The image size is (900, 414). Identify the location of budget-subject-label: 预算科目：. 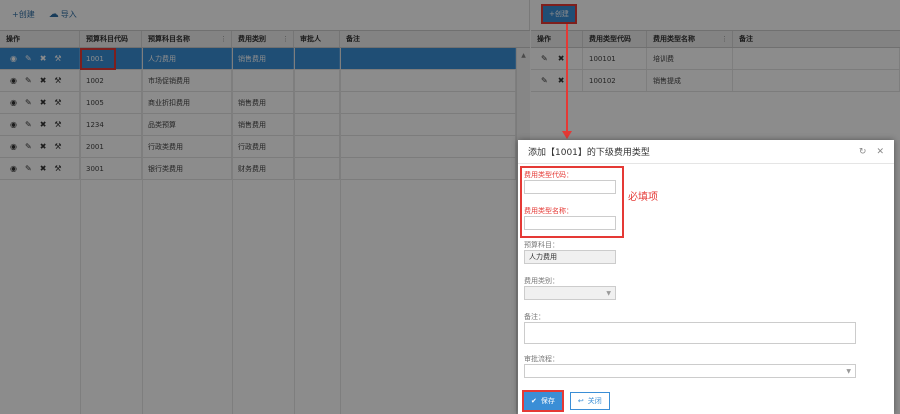
(541, 245).